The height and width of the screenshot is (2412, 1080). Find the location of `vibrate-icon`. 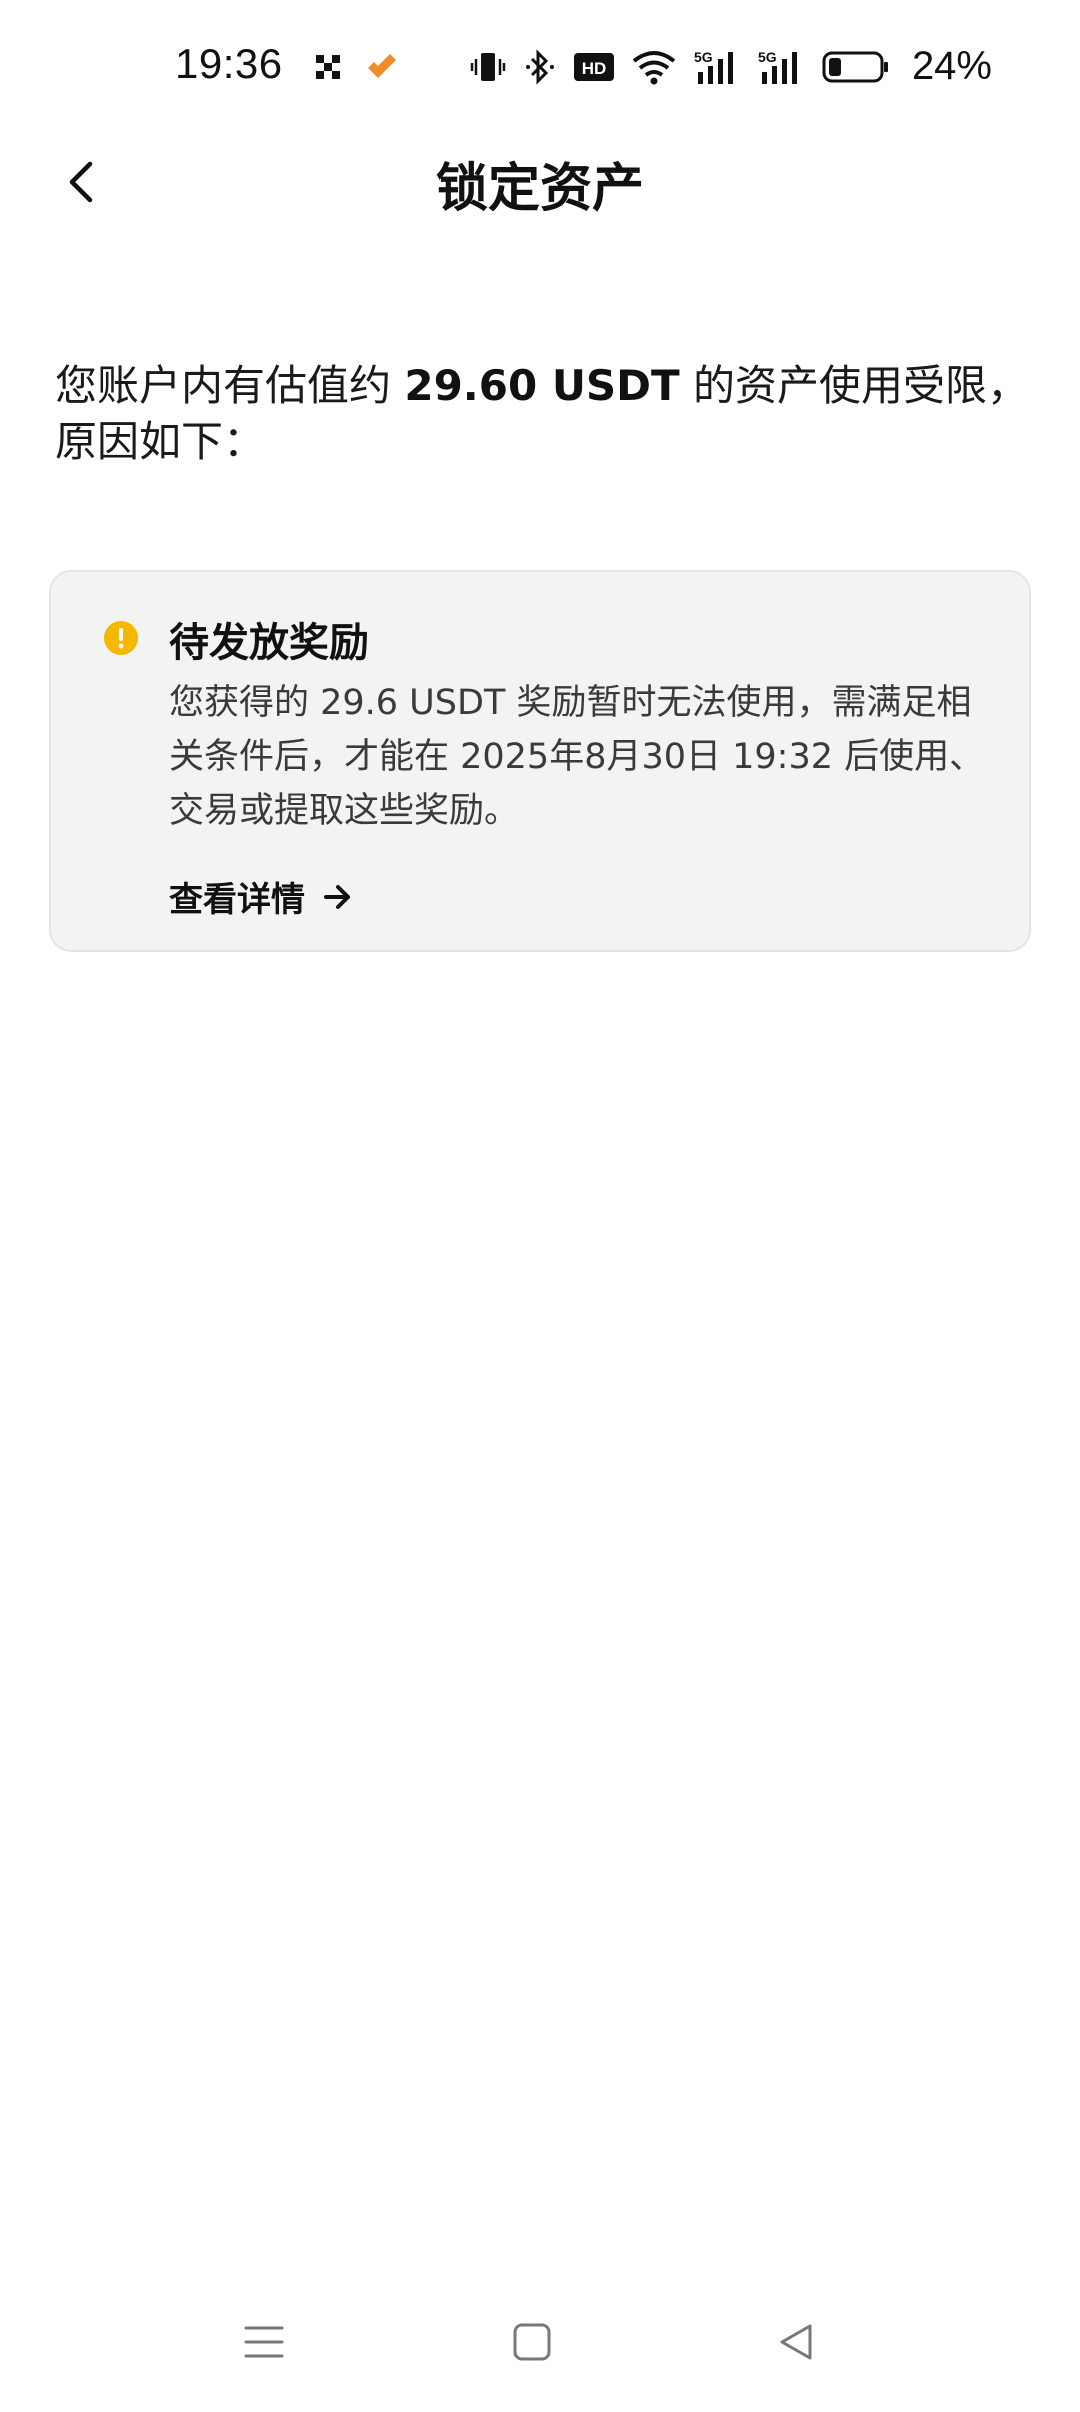

vibrate-icon is located at coordinates (488, 67).